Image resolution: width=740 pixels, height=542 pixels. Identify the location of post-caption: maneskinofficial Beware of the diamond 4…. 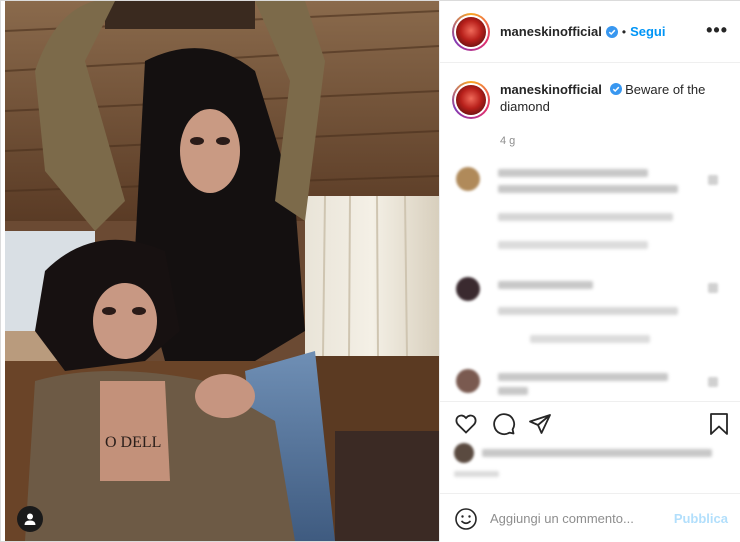
(592, 115).